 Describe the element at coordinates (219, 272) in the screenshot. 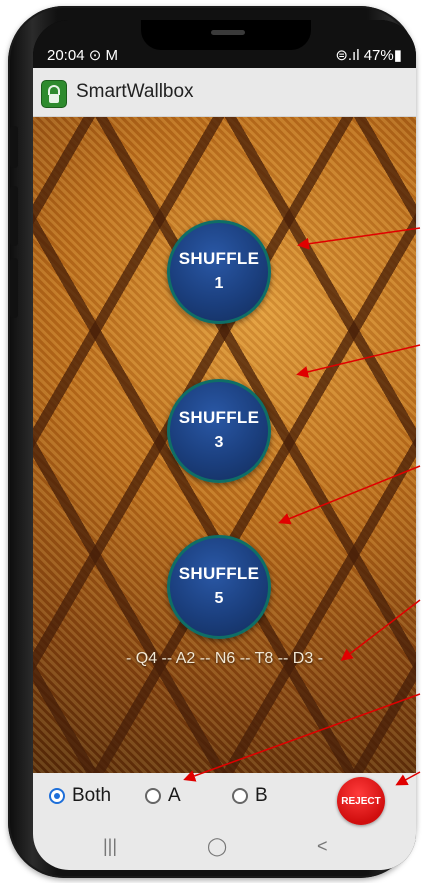

I see `shuffle-1-button: SHUFFLE 1` at that location.